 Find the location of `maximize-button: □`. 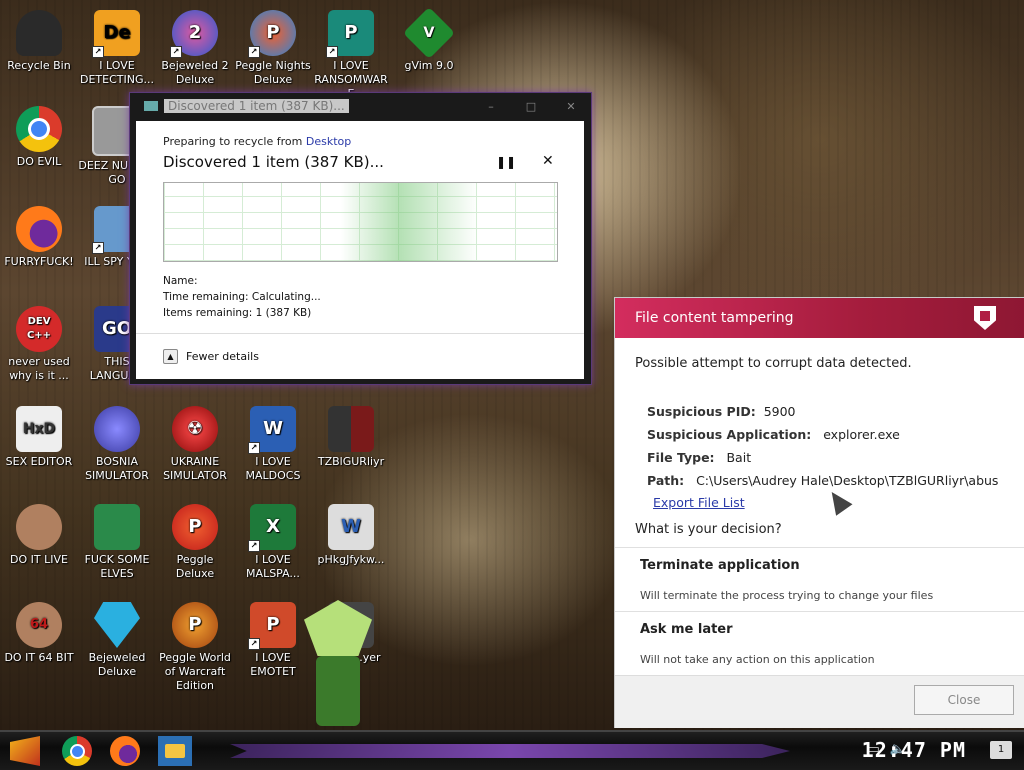

maximize-button: □ is located at coordinates (531, 106).